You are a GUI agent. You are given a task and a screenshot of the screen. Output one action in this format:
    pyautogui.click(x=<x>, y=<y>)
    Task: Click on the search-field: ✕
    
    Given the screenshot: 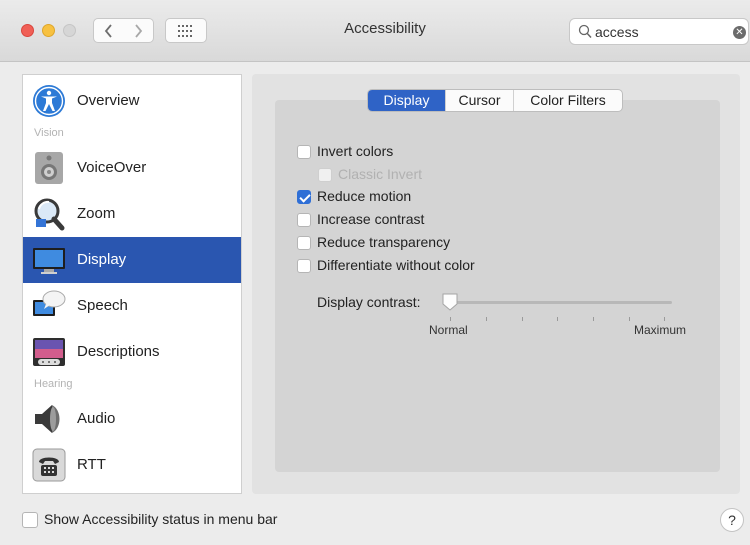 What is the action you would take?
    pyautogui.click(x=659, y=31)
    